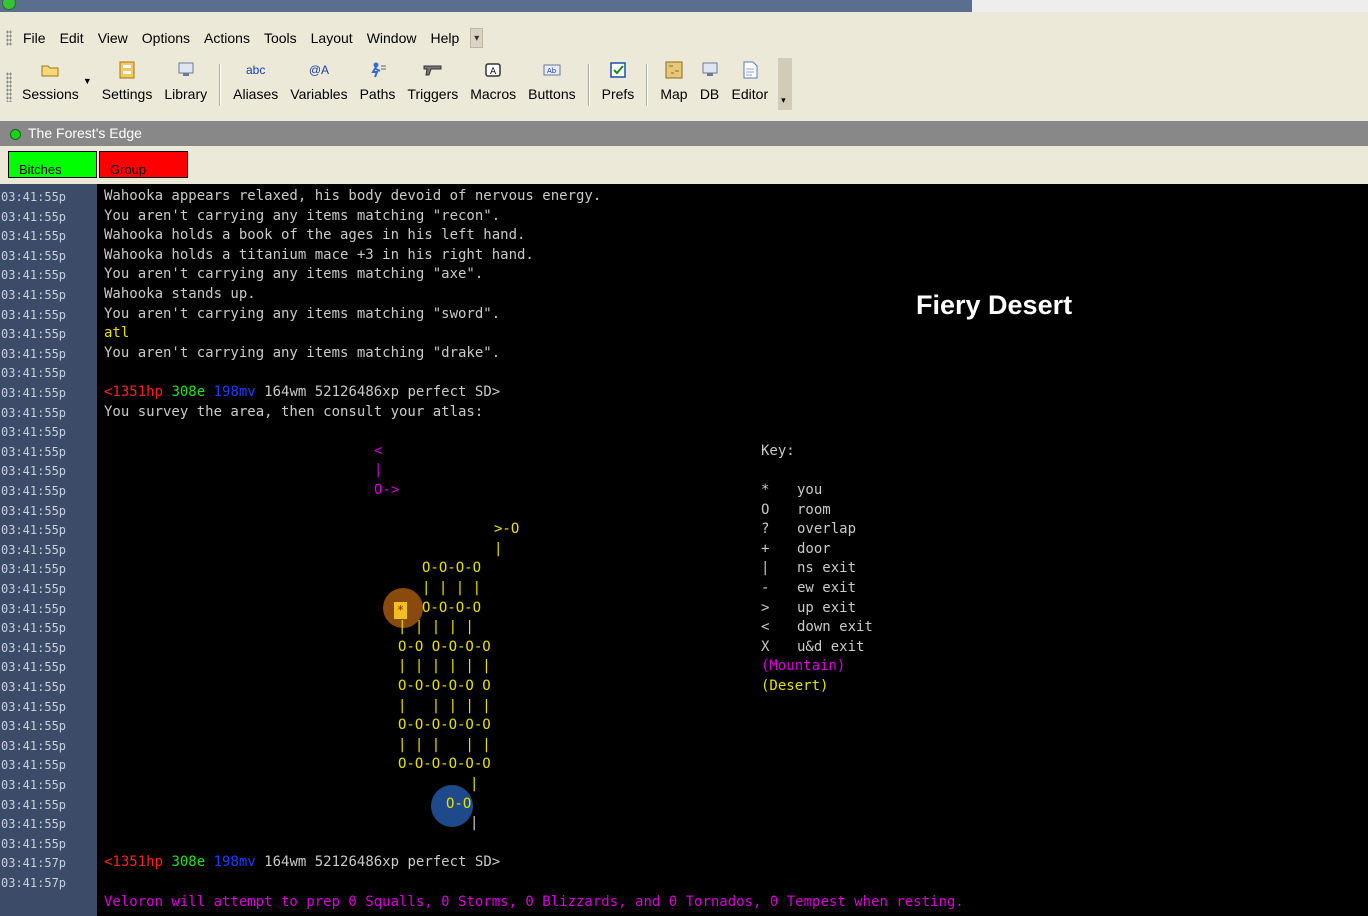 This screenshot has height=916, width=1368. What do you see at coordinates (227, 38) in the screenshot?
I see `menu-actions: Actions` at bounding box center [227, 38].